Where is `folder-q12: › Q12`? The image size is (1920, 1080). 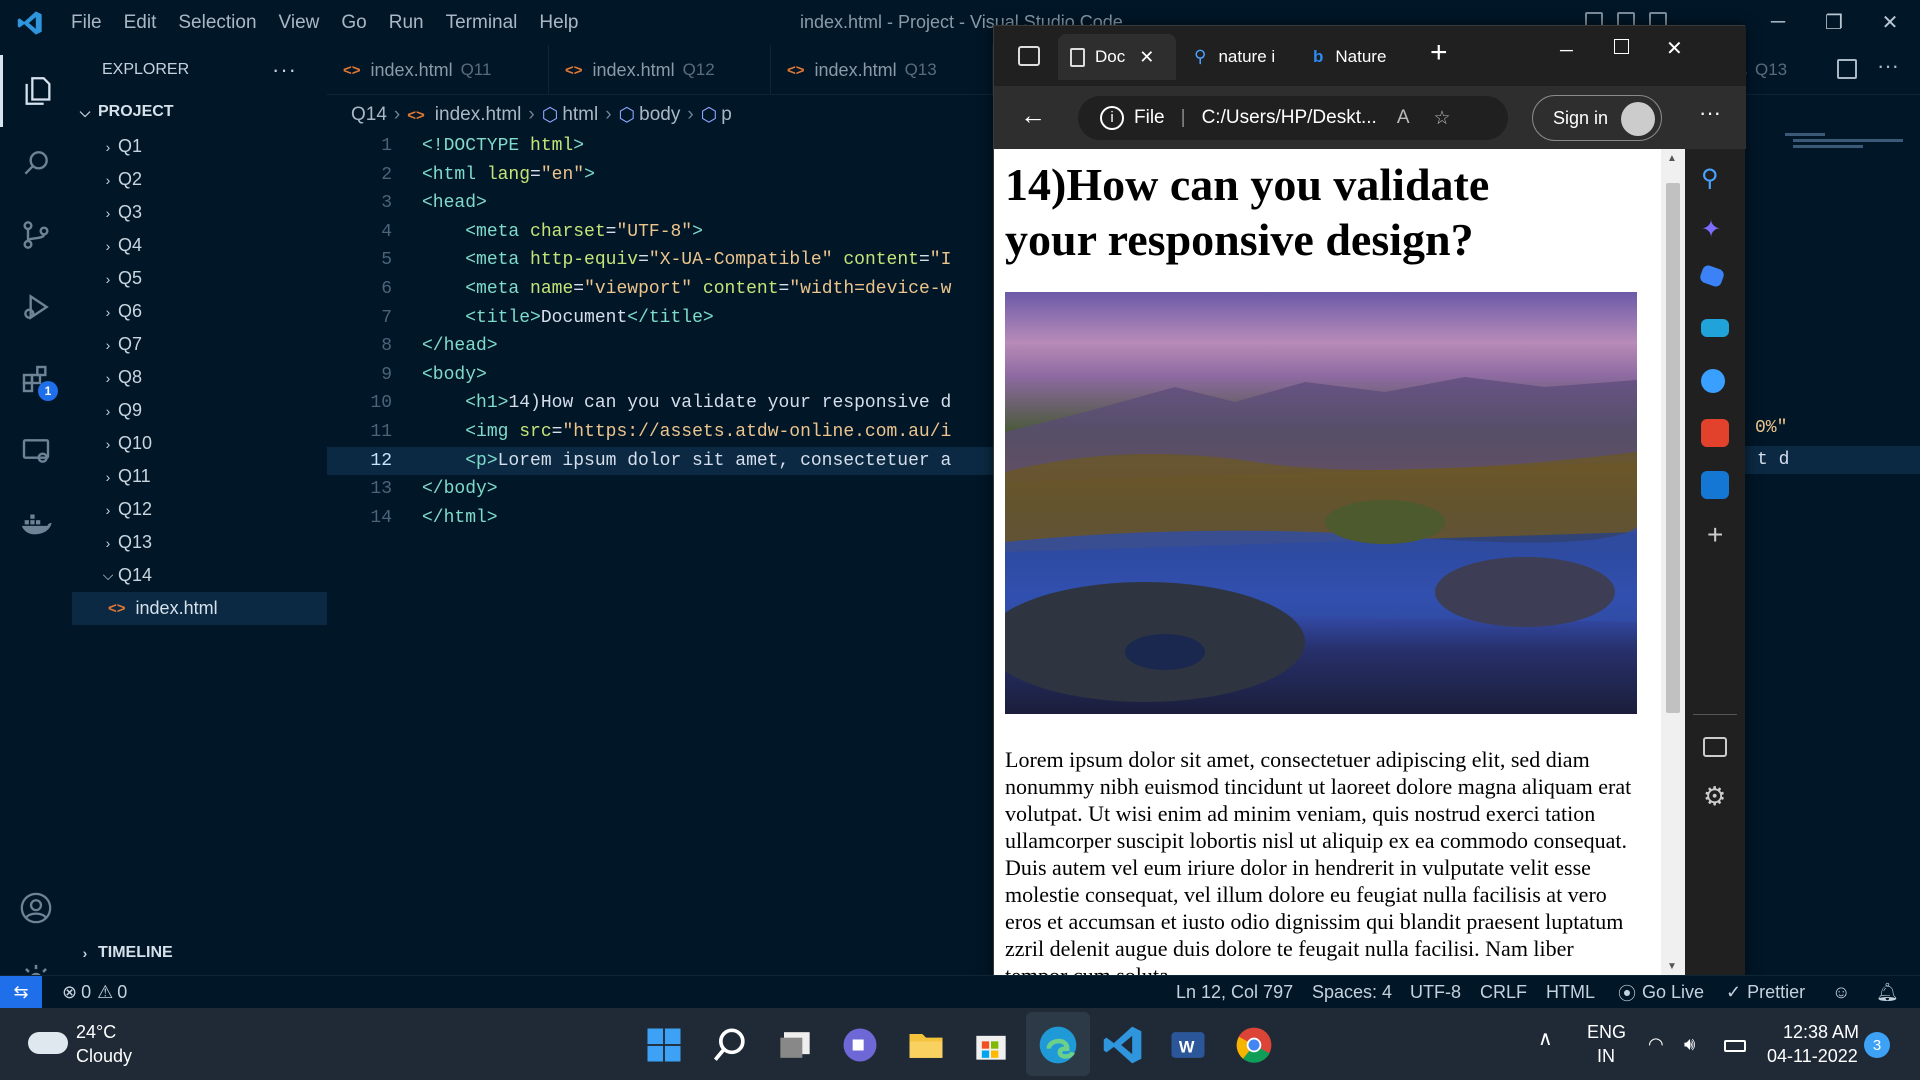
folder-q12: › Q12 is located at coordinates (199, 509).